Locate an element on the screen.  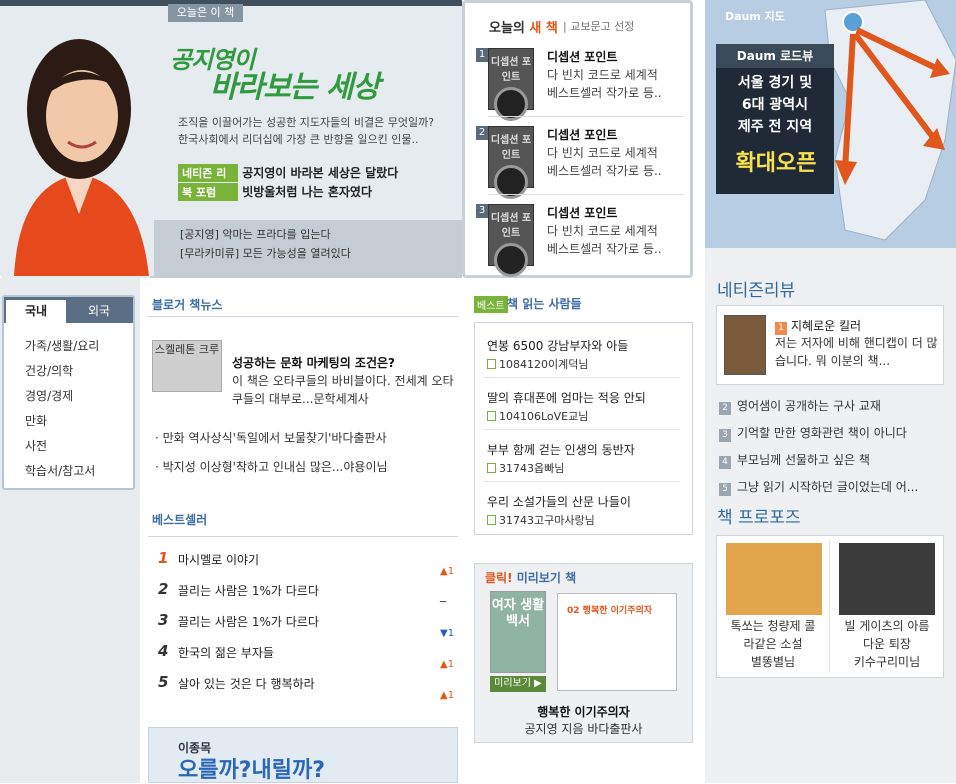
reader-user: 104106LoVE교님 is located at coordinates (537, 416).